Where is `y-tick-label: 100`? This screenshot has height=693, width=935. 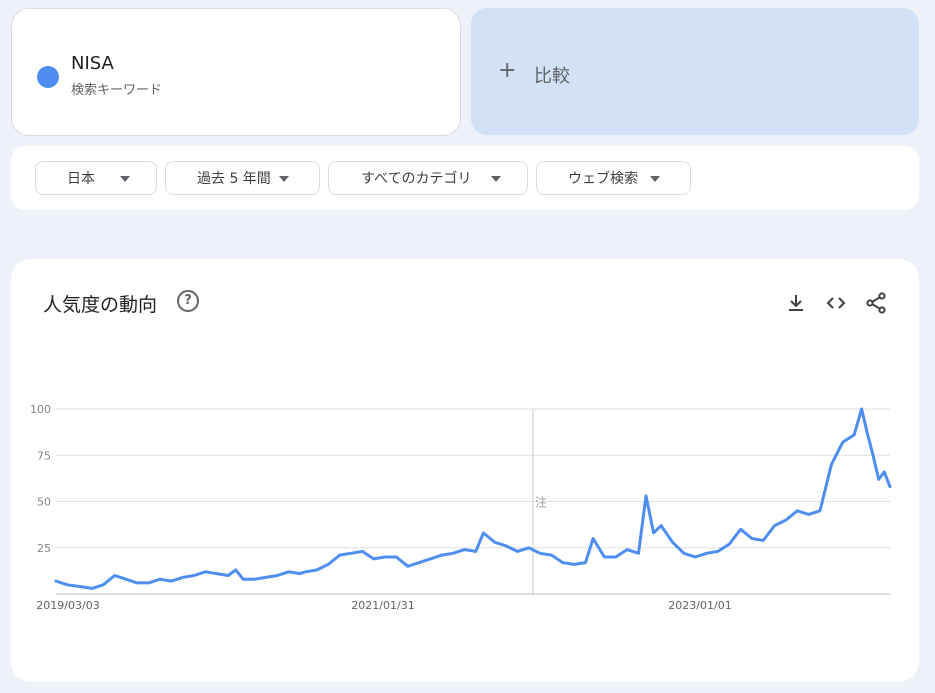 y-tick-label: 100 is located at coordinates (40, 409).